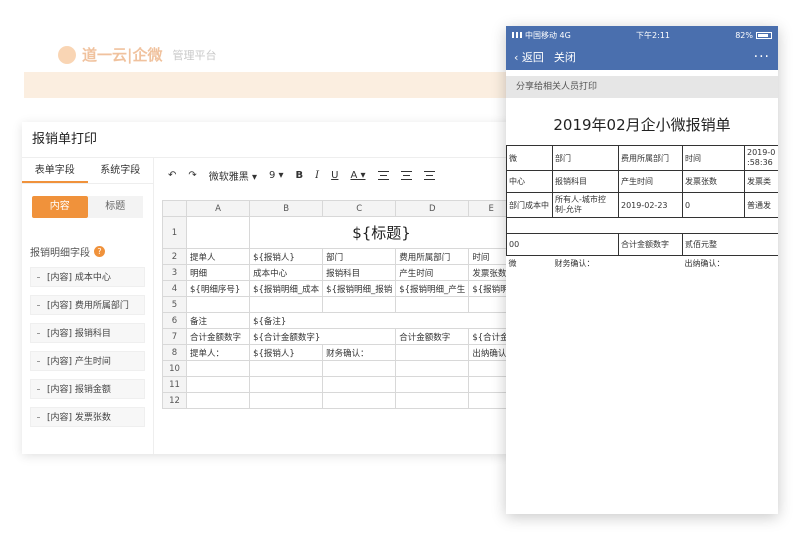  I want to click on grid-cell: ${备注}, so click(381, 320).